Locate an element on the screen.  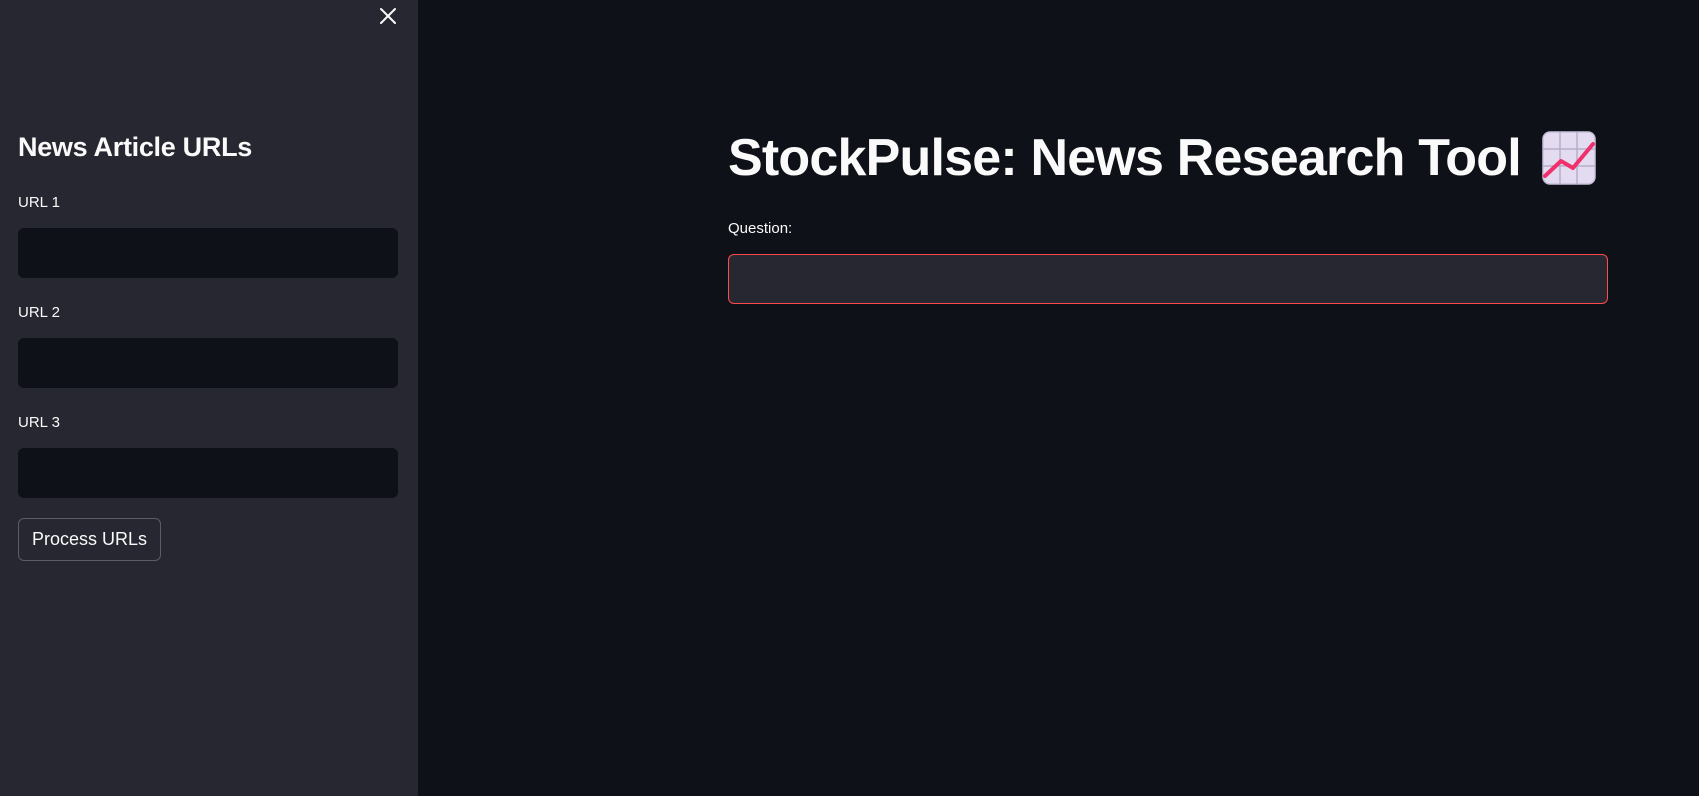
chart-increasing-icon is located at coordinates (1569, 158).